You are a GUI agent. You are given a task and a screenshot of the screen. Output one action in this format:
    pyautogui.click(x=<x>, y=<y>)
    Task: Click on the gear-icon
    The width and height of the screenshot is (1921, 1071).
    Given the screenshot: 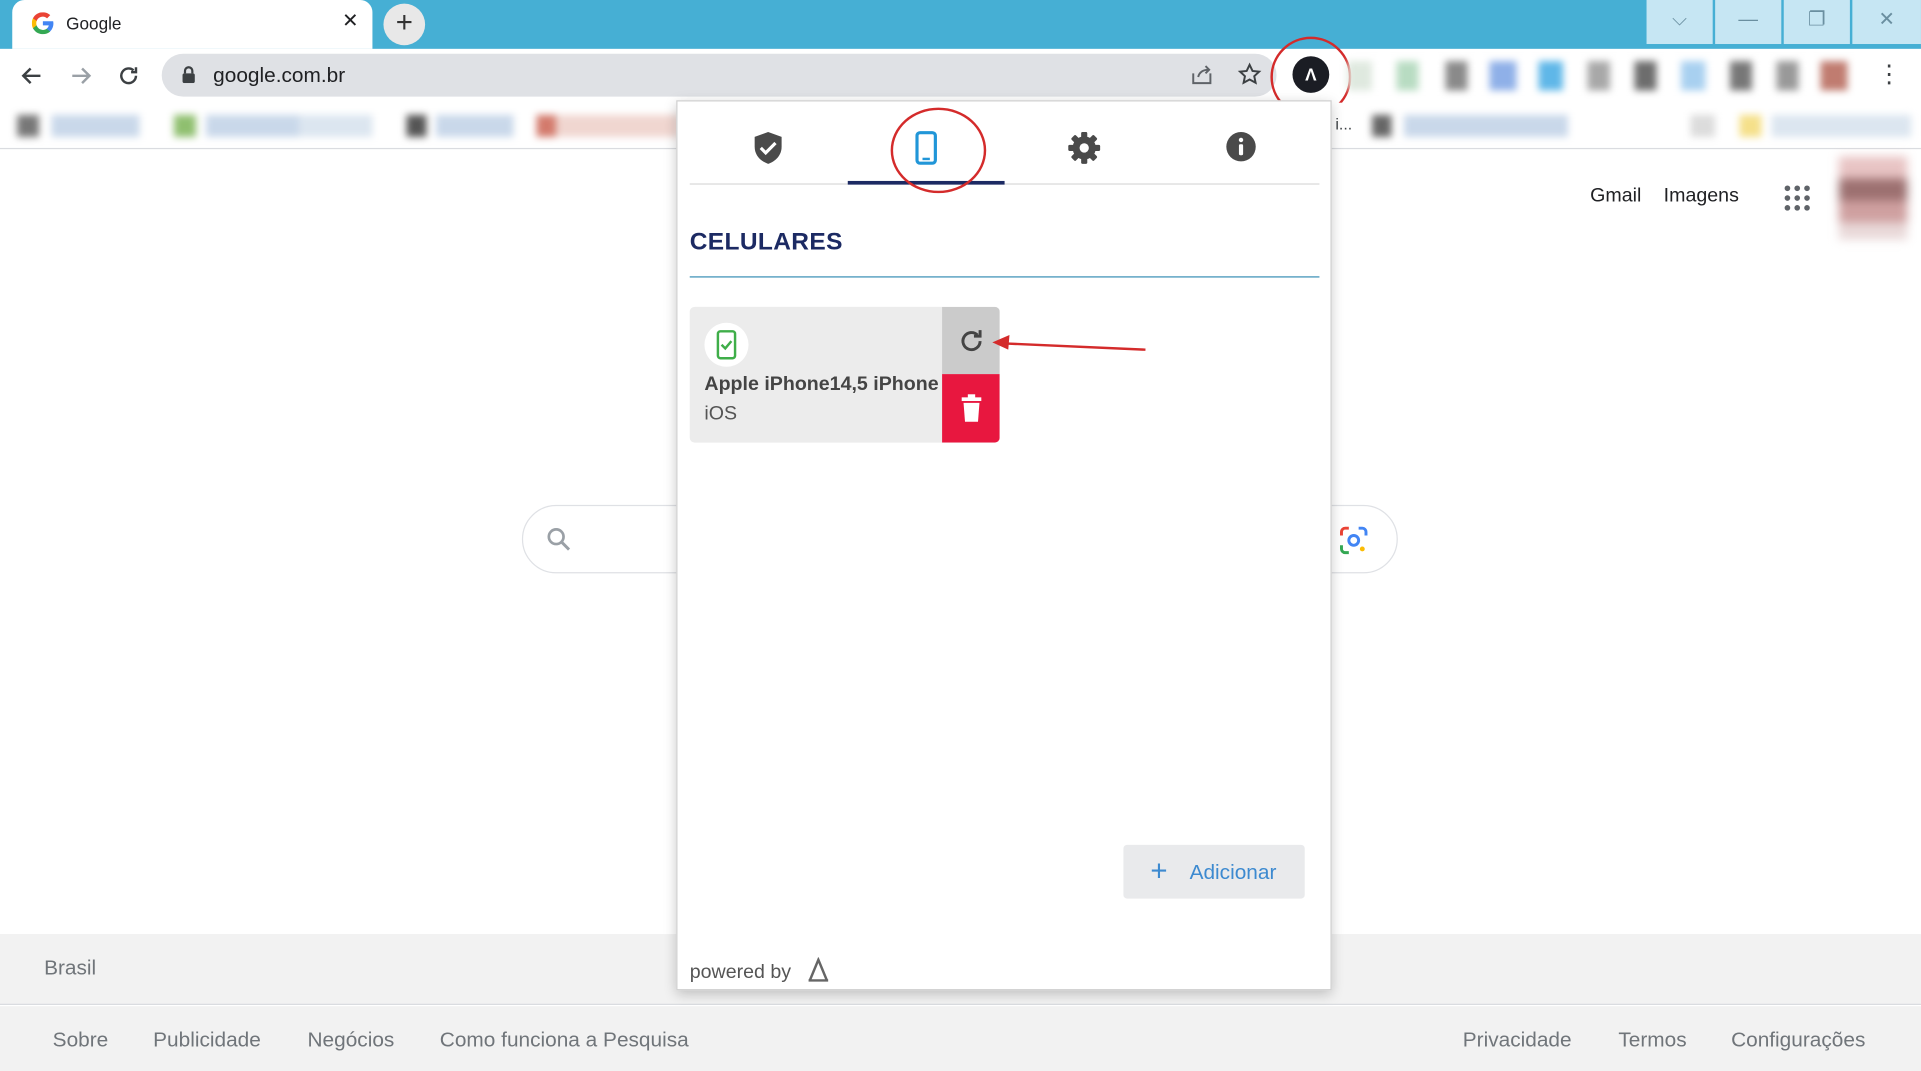 What is the action you would take?
    pyautogui.click(x=1084, y=148)
    